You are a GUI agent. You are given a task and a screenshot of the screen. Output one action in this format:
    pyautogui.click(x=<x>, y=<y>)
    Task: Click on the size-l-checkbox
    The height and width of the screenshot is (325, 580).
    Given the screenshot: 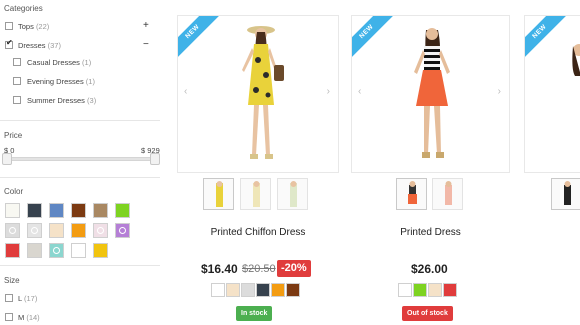 What is the action you would take?
    pyautogui.click(x=9, y=298)
    